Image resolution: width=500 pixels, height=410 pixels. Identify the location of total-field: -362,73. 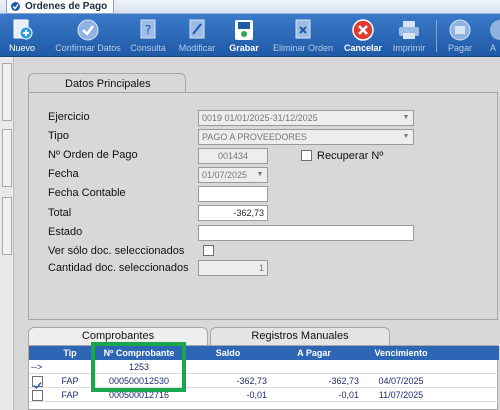
(233, 213).